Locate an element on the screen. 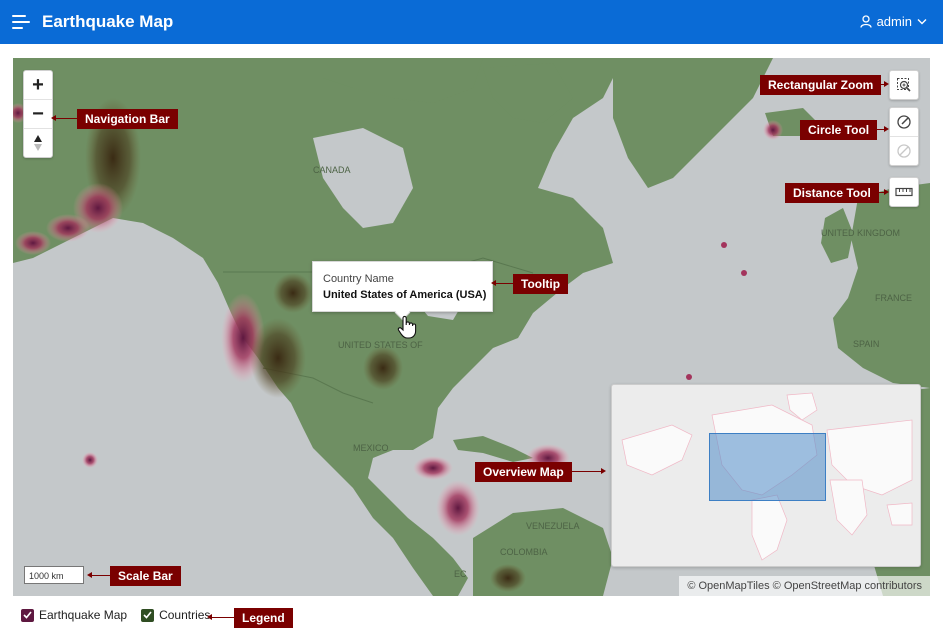 The width and height of the screenshot is (943, 643). navigation-bar: + − is located at coordinates (38, 114).